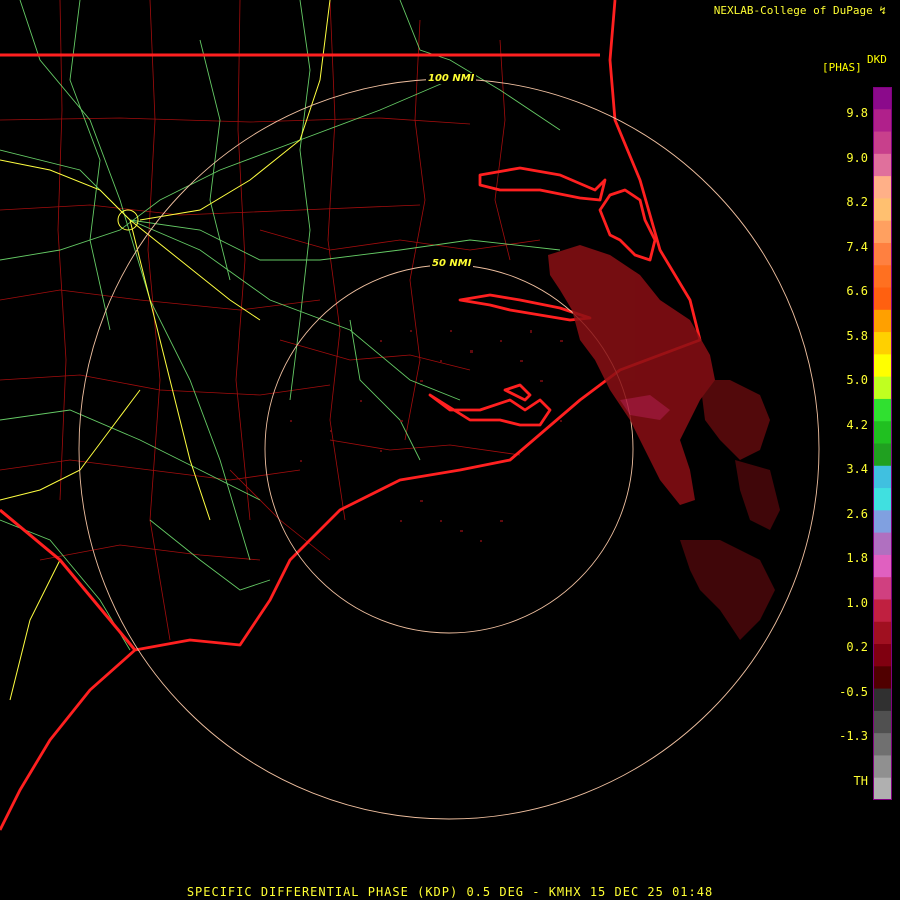  I want to click on product-code: DKD, so click(877, 59).